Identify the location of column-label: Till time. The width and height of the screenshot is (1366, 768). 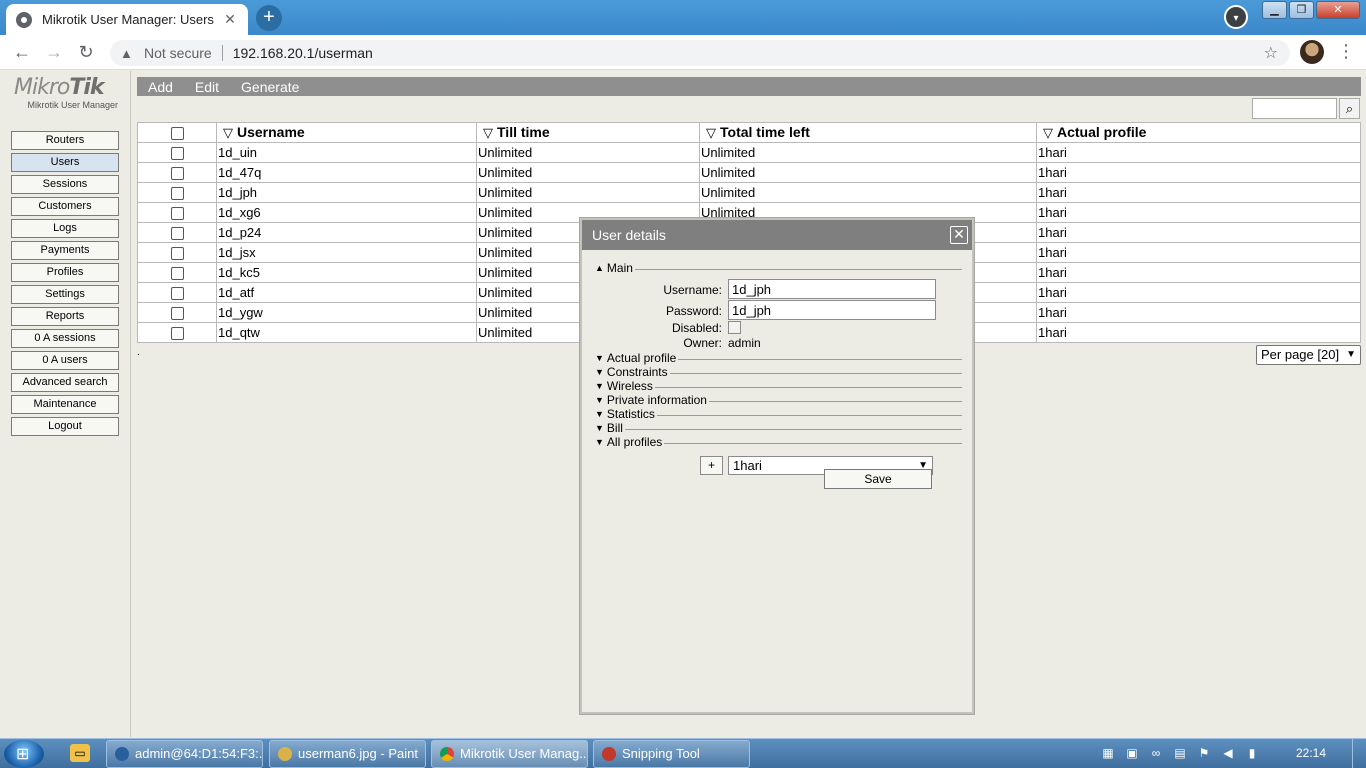
(523, 132).